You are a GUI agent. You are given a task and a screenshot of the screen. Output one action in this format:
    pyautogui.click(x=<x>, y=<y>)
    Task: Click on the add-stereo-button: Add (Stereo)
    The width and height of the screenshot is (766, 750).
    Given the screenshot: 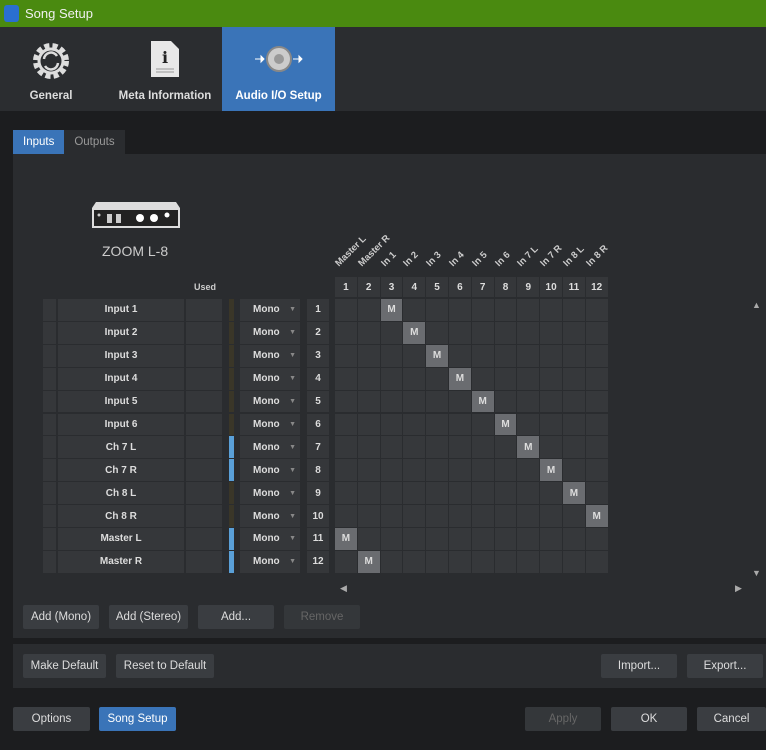 What is the action you would take?
    pyautogui.click(x=148, y=617)
    